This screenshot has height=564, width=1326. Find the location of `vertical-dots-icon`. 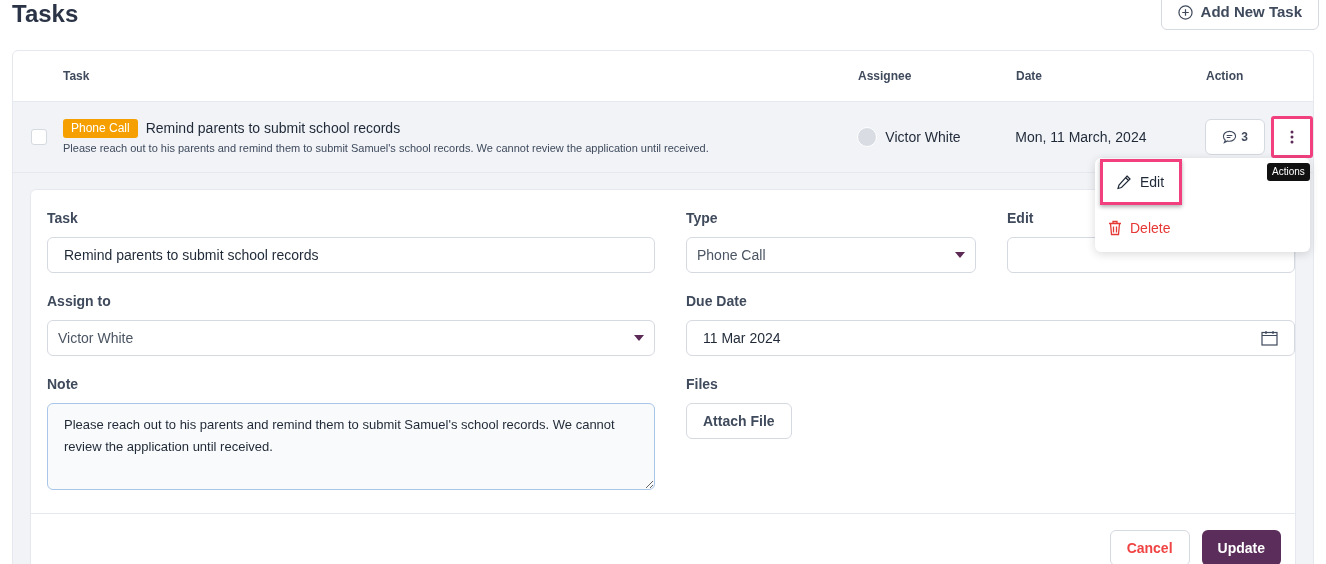

vertical-dots-icon is located at coordinates (1292, 137).